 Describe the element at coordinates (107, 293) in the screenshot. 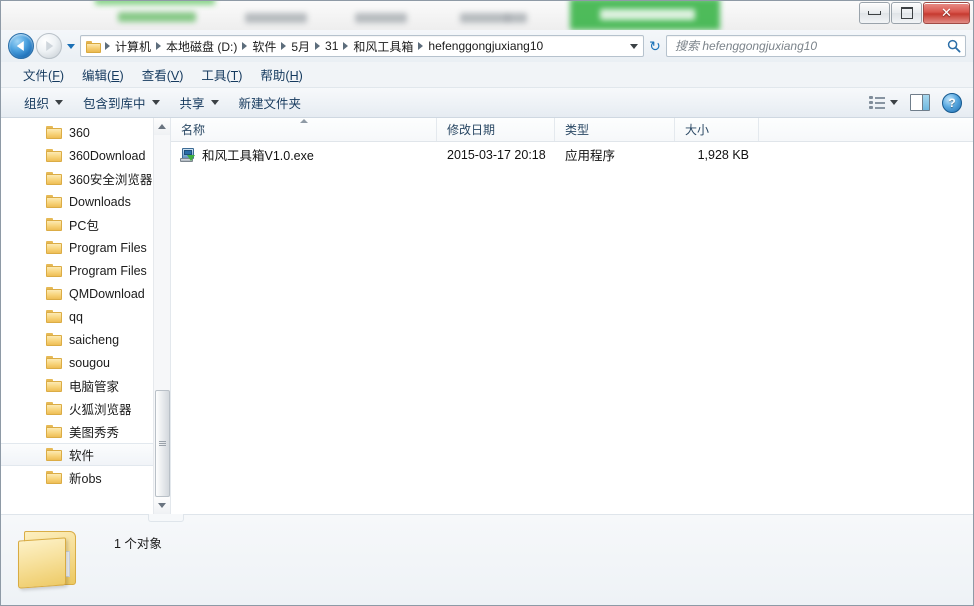

I see `sidebar-item-label: QMDownload` at that location.